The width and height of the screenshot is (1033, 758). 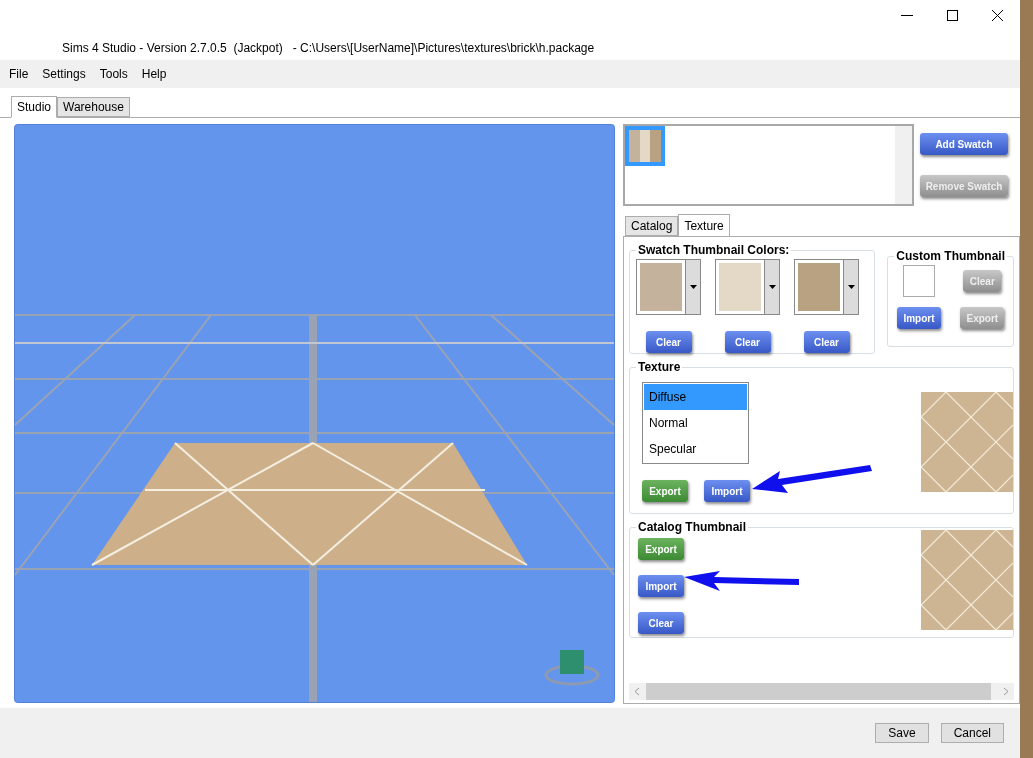 I want to click on tab: Studio, so click(x=34, y=107).